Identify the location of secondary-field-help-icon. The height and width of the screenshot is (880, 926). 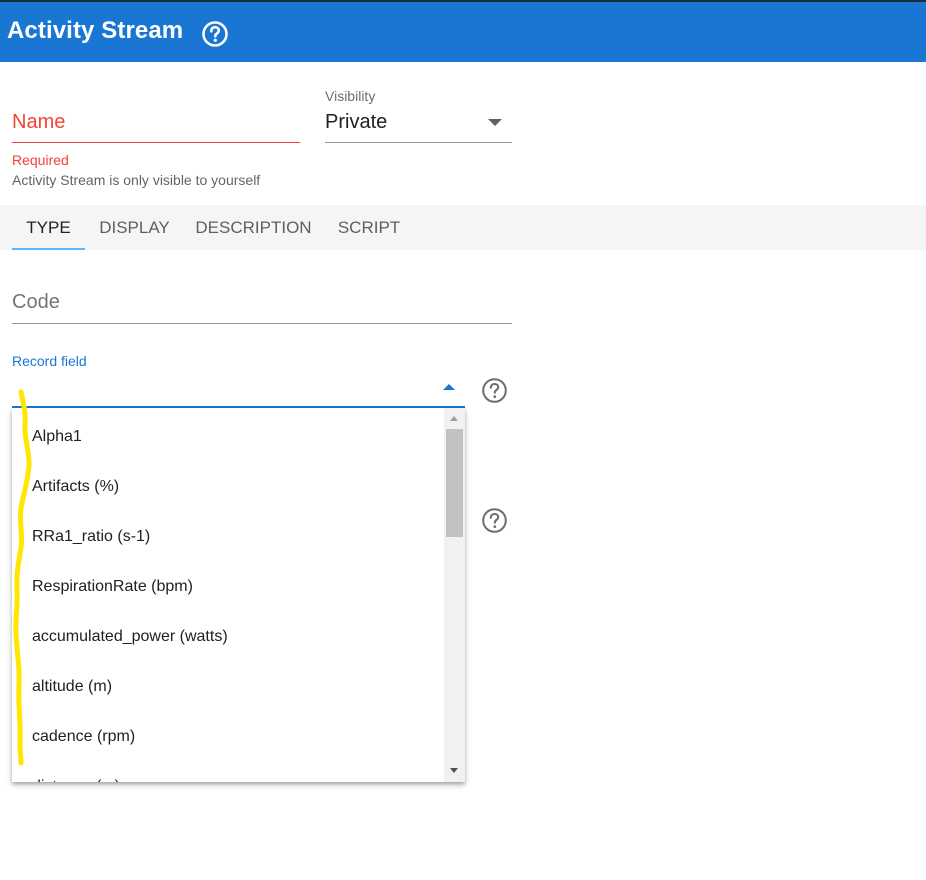
(494, 520).